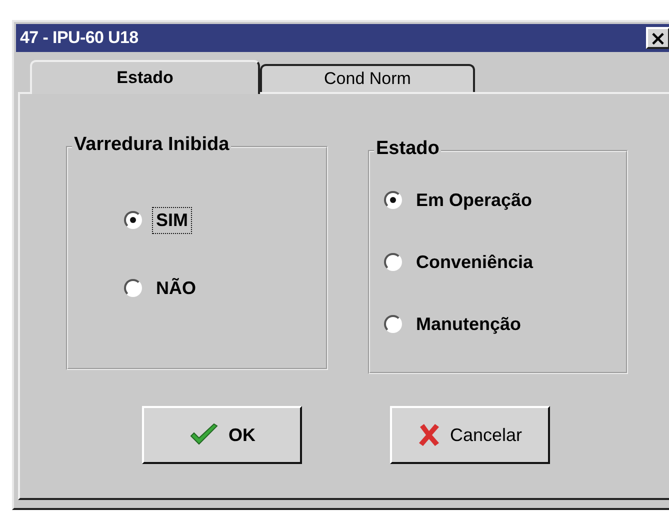 Image resolution: width=669 pixels, height=516 pixels. What do you see at coordinates (79, 38) in the screenshot?
I see `window-title: 47 - IPU-60 U18` at bounding box center [79, 38].